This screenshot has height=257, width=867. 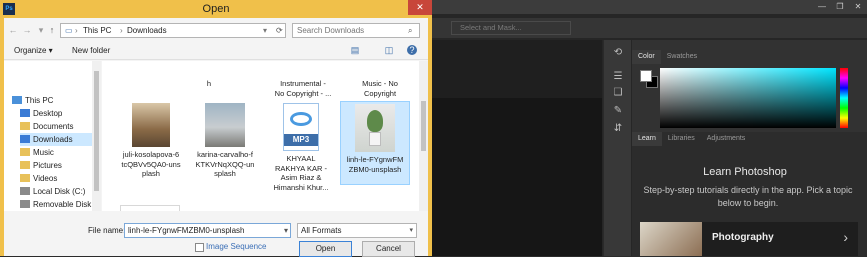 I want to click on chevron-down-icon: ▾, so click(x=411, y=230).